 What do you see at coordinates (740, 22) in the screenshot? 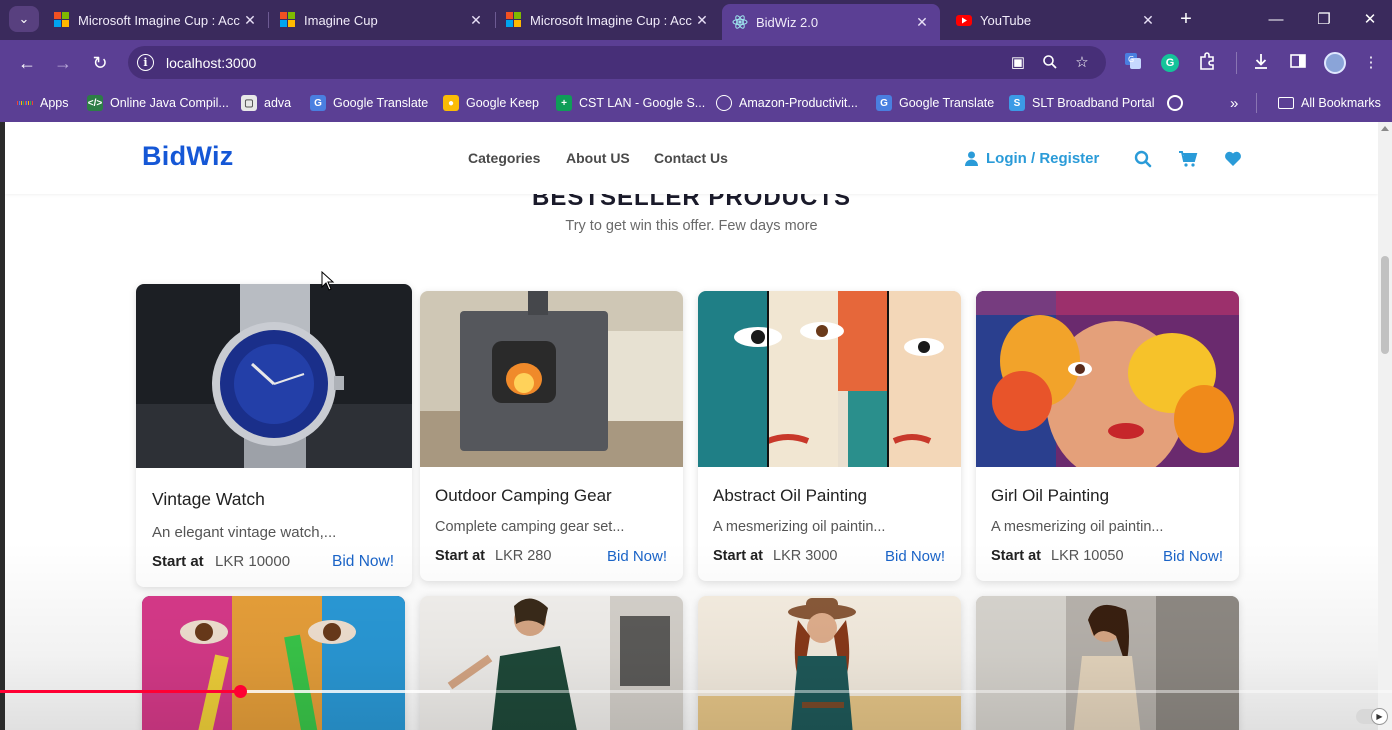
I see `react-logo-icon` at bounding box center [740, 22].